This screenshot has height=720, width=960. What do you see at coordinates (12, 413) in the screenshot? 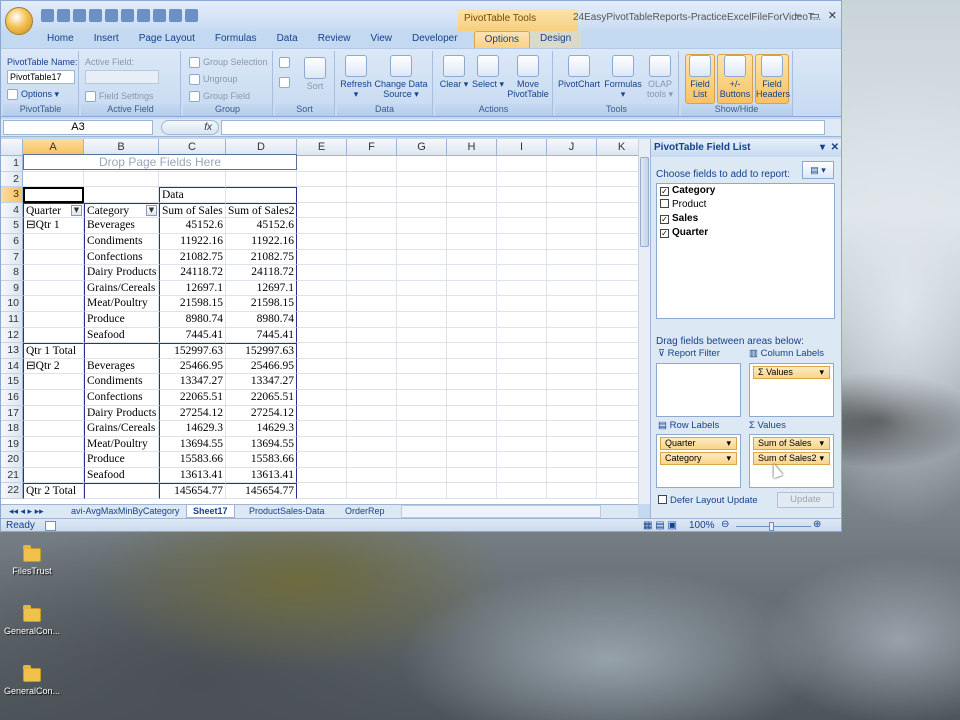
I see `row-header: 17` at bounding box center [12, 413].